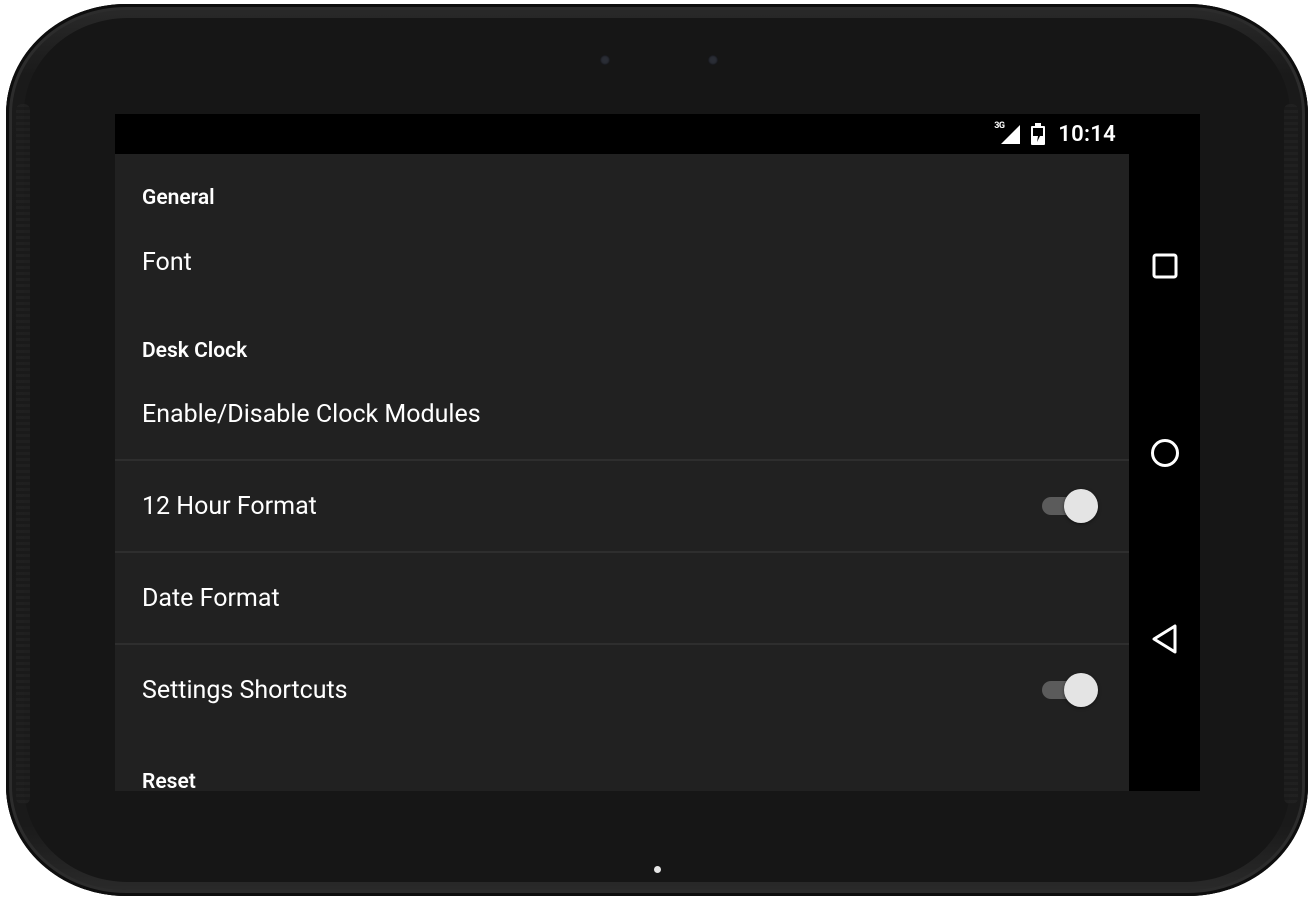 The image size is (1313, 900). Describe the element at coordinates (311, 414) in the screenshot. I see `clock-modules-setting-label: Enable/Disable Clock Modules` at that location.